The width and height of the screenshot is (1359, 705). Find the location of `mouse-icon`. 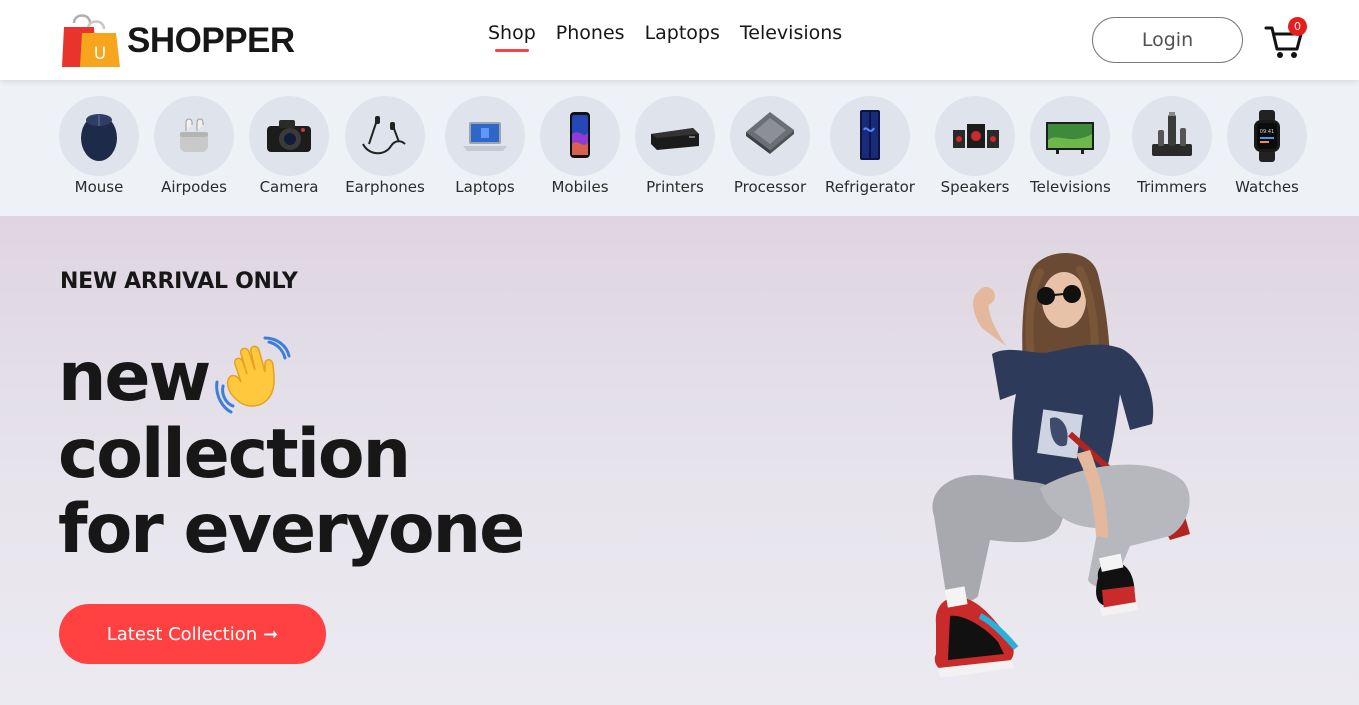

mouse-icon is located at coordinates (99, 137).